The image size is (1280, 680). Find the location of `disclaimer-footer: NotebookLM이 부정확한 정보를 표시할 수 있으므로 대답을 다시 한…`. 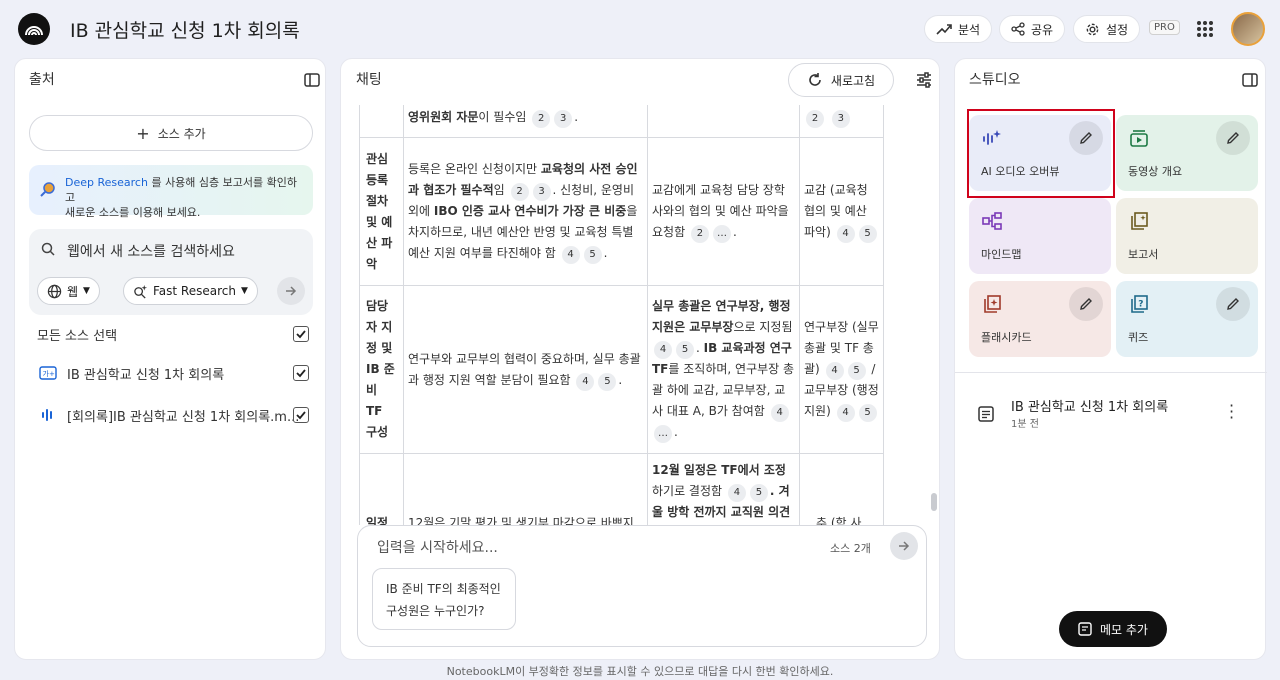

disclaimer-footer: NotebookLM이 부정확한 정보를 표시할 수 있으므로 대답을 다시 한… is located at coordinates (640, 671).